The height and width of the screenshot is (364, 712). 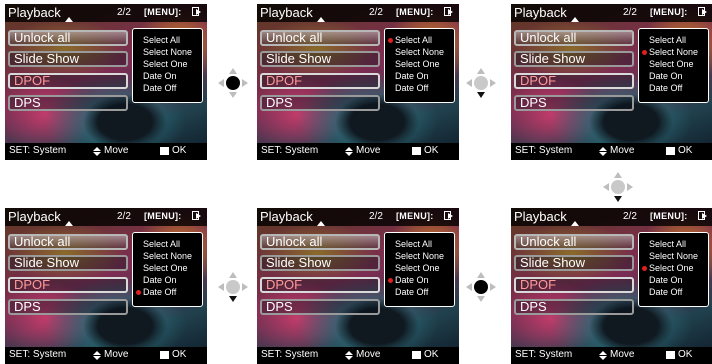 I want to click on arrow-left-icon, so click(x=469, y=287).